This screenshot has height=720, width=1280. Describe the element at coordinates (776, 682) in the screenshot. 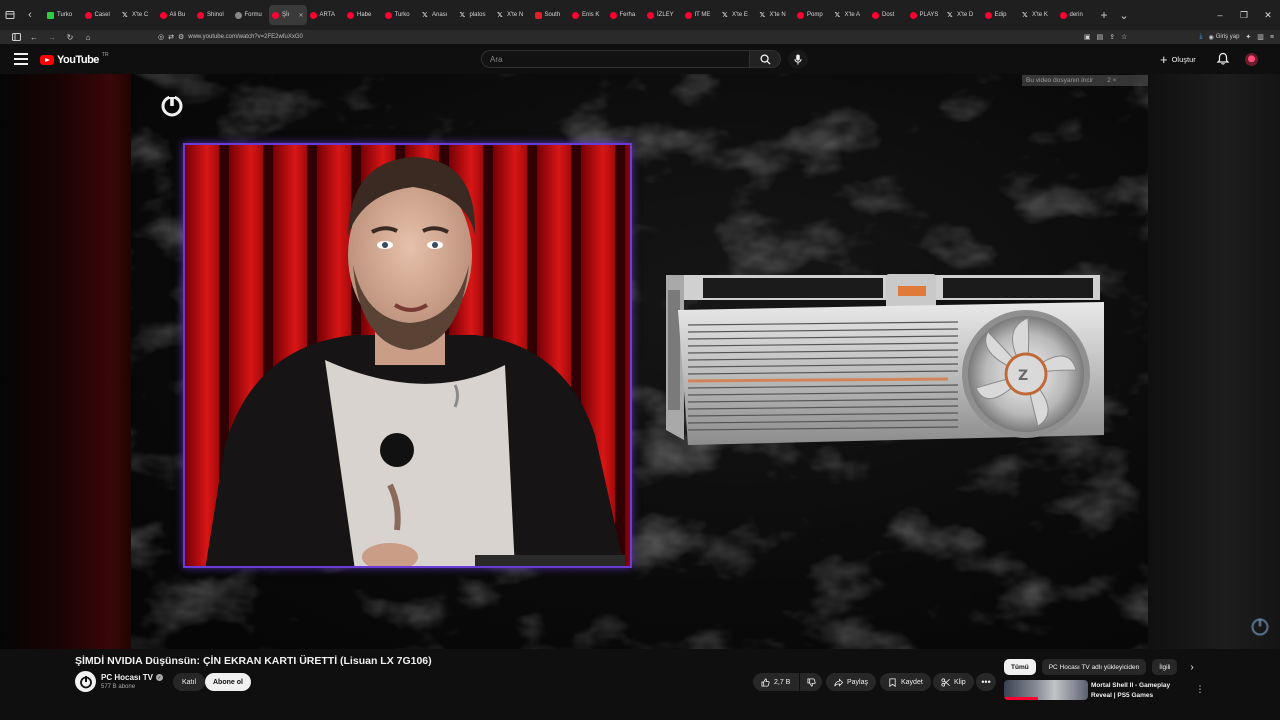

I see `like-button: 2,7 B` at that location.